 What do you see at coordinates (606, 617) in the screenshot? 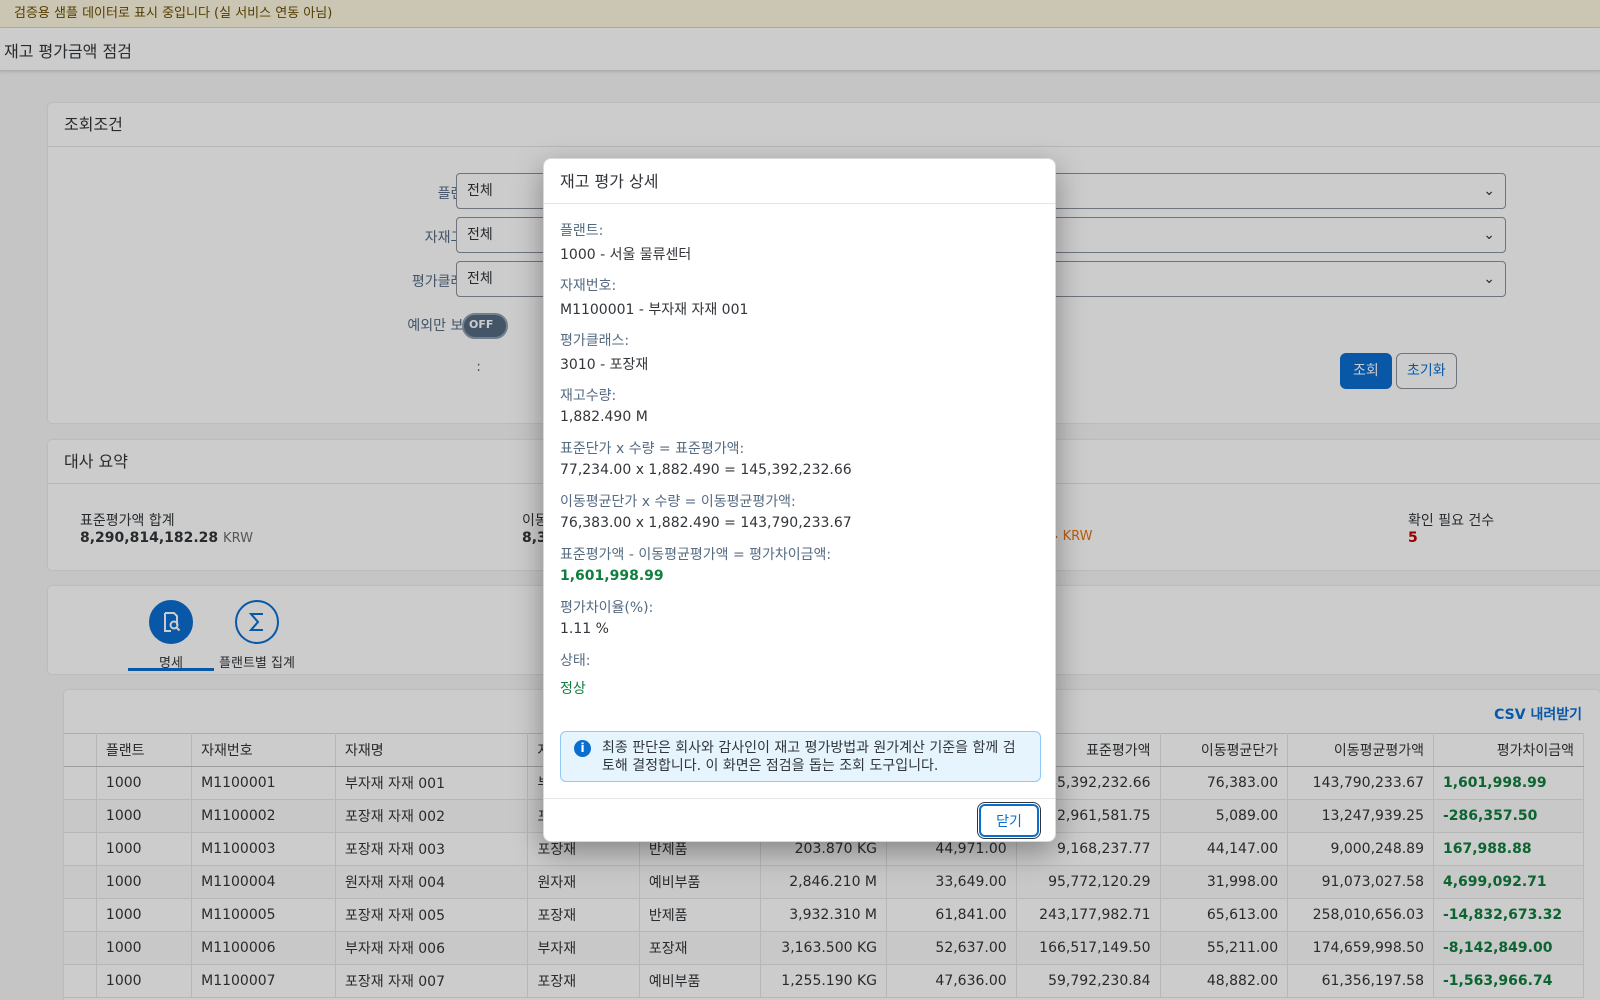
I see `detail-field-diff-rate: 평가차이율(%): 1.11 %` at bounding box center [606, 617].